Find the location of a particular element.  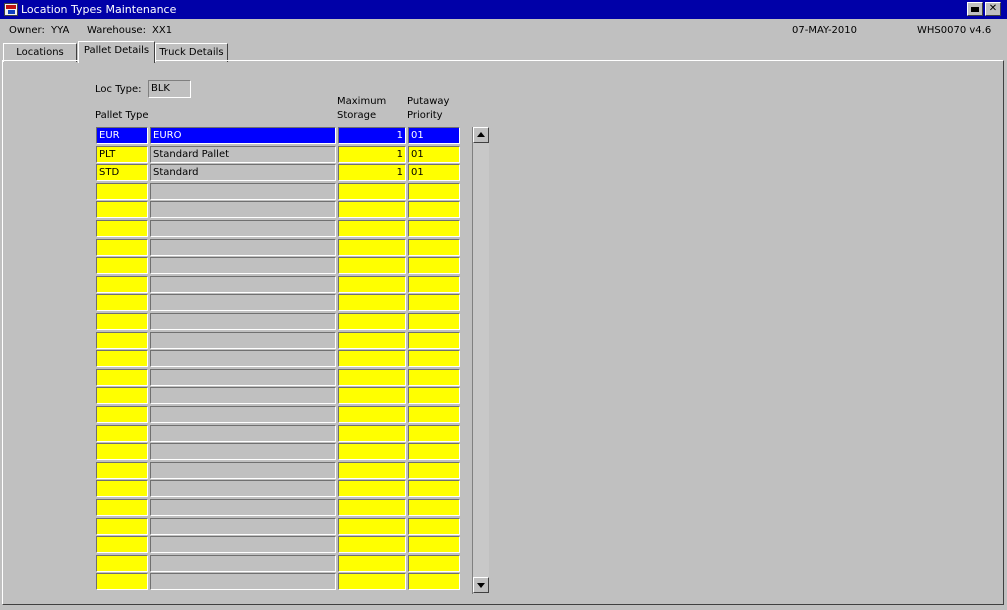

scroll-up-button is located at coordinates (481, 135).